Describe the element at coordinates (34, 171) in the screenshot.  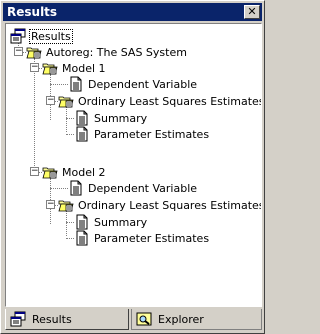
I see `collapse-toggle-model-2: −` at that location.